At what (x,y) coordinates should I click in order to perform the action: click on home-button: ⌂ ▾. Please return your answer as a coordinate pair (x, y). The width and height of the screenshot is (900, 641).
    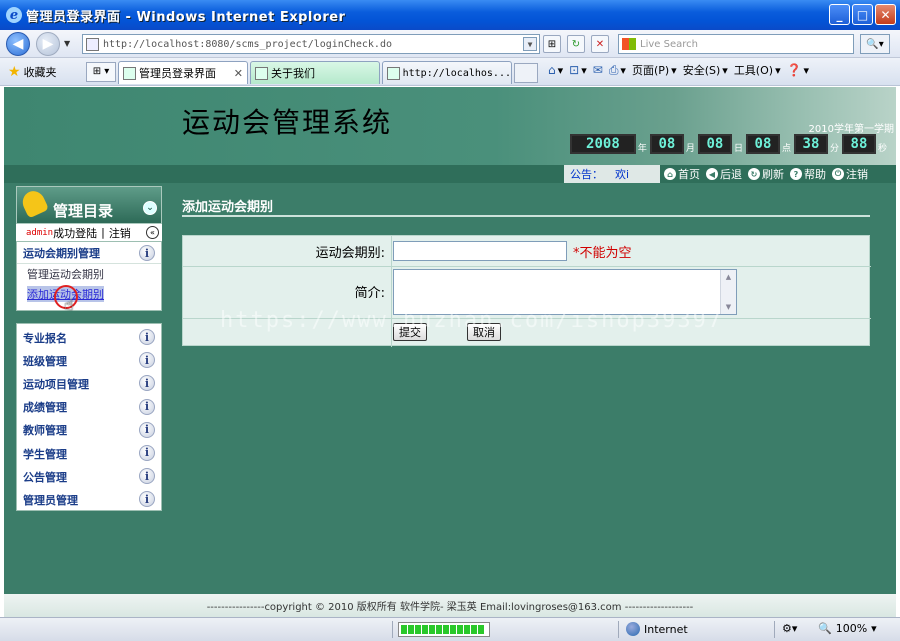
    Looking at the image, I should click on (555, 70).